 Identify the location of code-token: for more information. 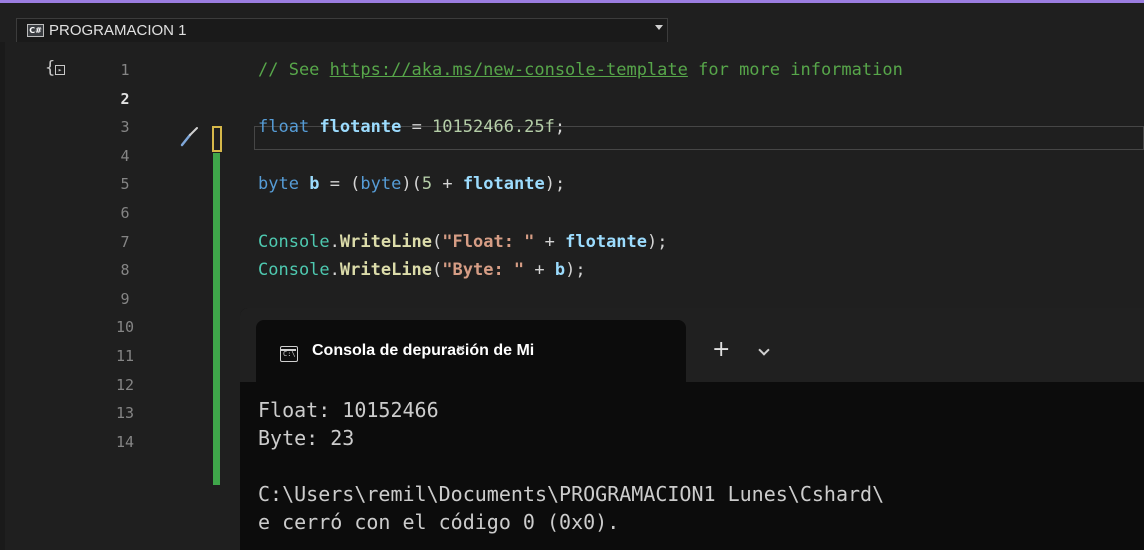
(795, 70).